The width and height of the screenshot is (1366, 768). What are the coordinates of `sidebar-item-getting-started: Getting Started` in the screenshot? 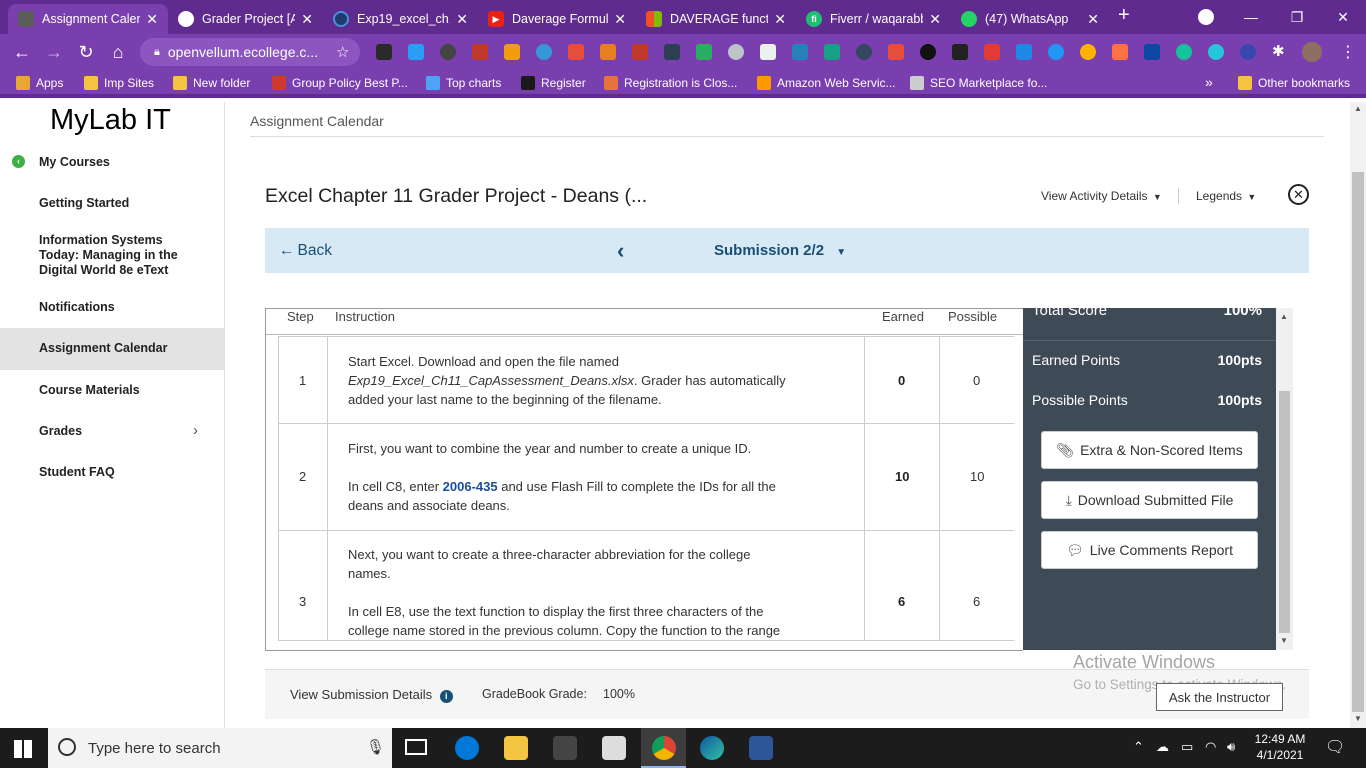 It's located at (112, 203).